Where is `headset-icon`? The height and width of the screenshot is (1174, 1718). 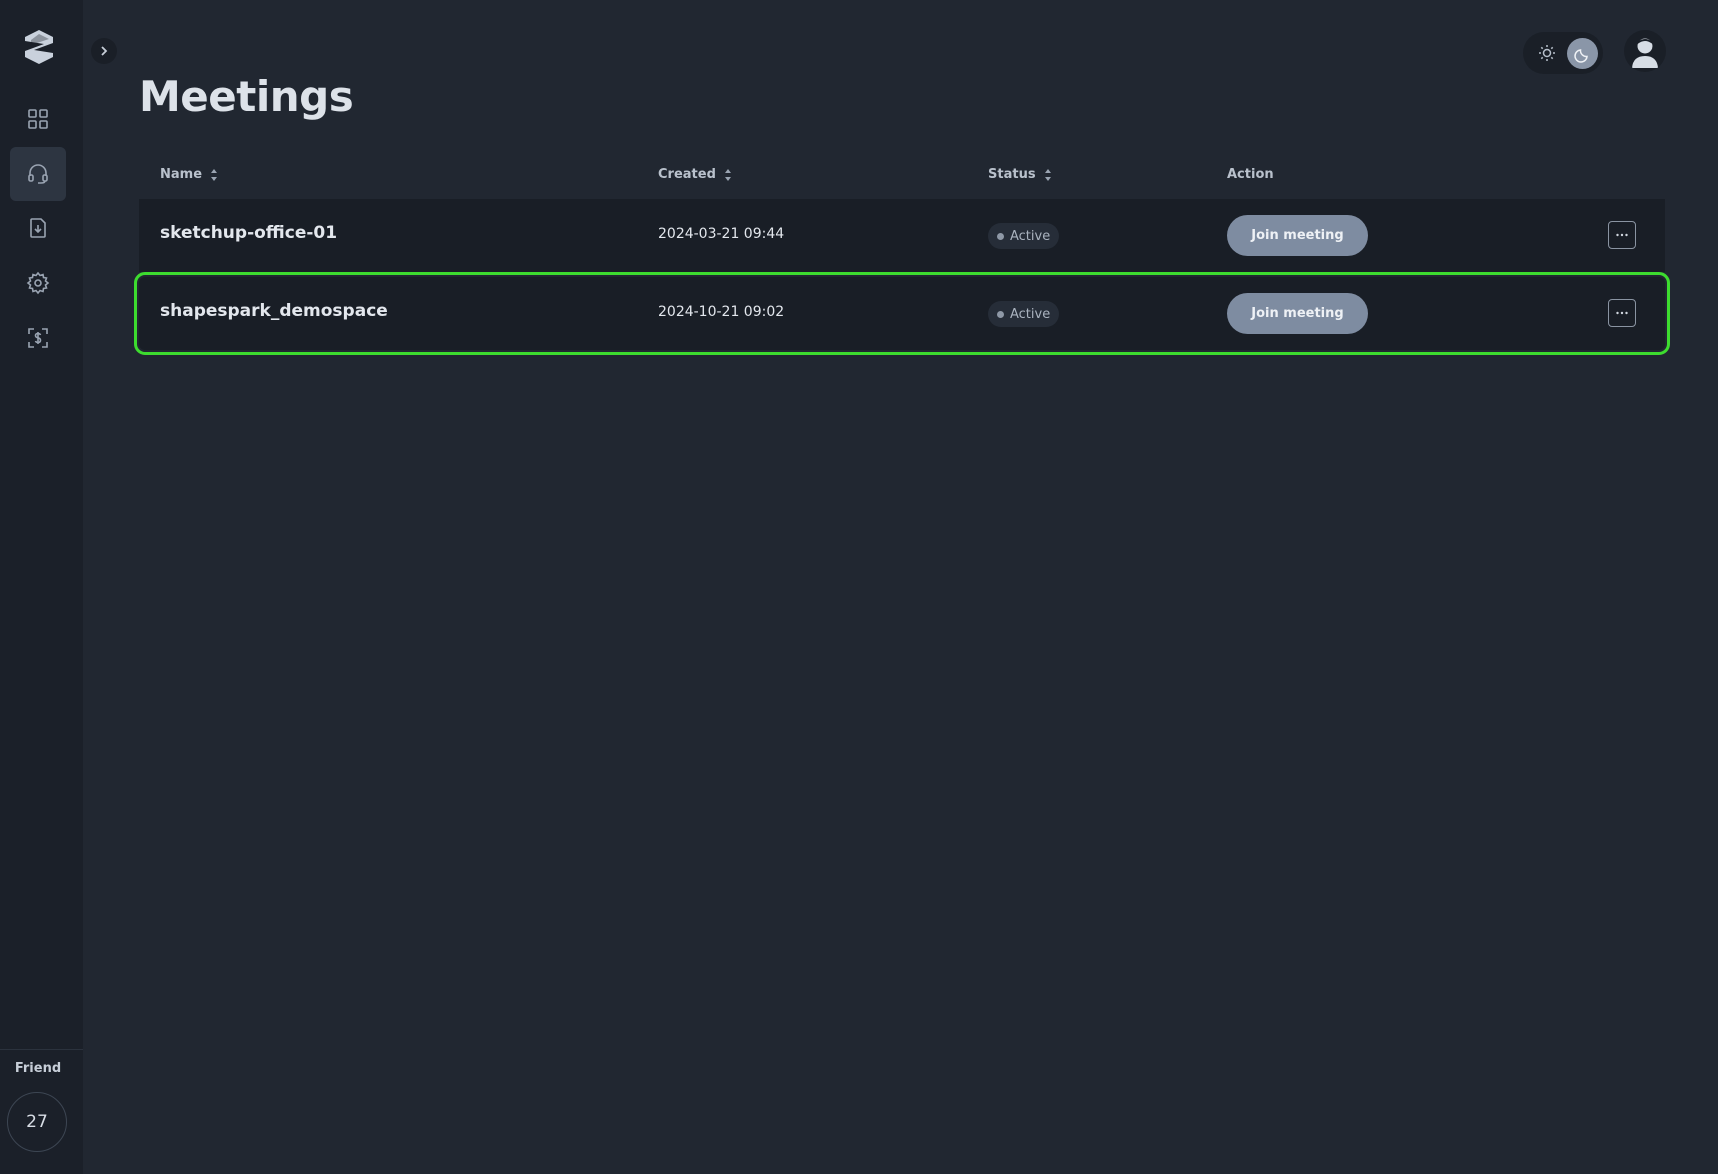
headset-icon is located at coordinates (38, 174).